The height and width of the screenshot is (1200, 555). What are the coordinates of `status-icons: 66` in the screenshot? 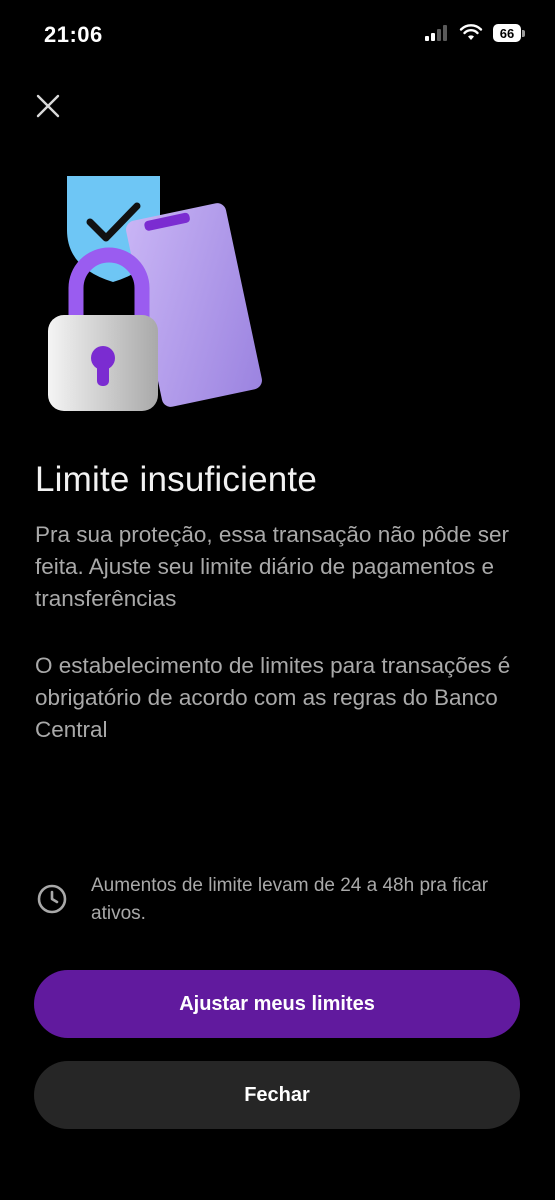 It's located at (475, 33).